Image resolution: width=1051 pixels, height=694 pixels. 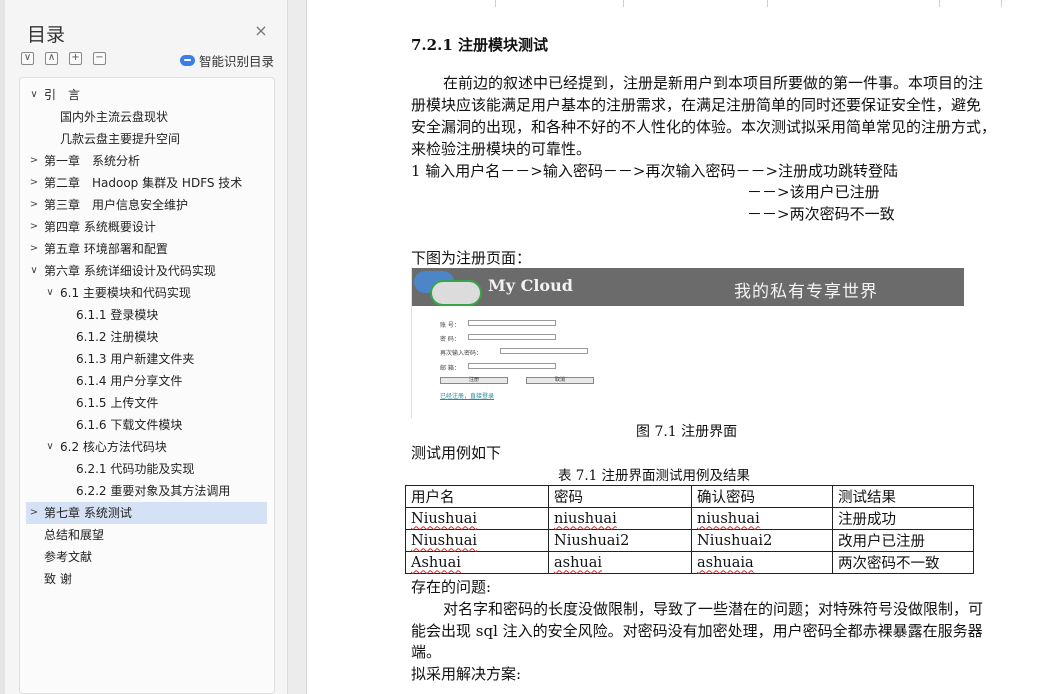 I want to click on toc-item: 6.1.5 上传文件, so click(x=146, y=403).